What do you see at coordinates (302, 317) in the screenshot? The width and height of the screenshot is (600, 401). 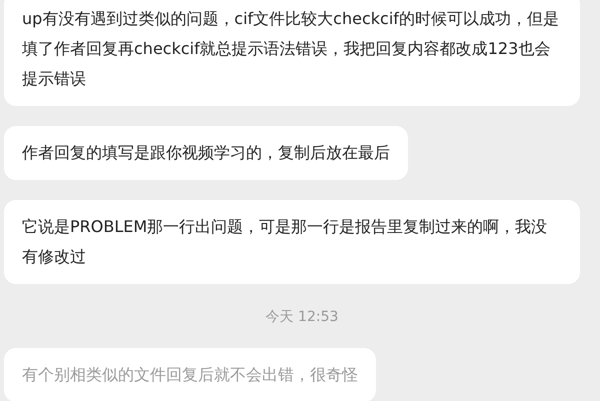 I see `timestamp: 今天 12:53` at bounding box center [302, 317].